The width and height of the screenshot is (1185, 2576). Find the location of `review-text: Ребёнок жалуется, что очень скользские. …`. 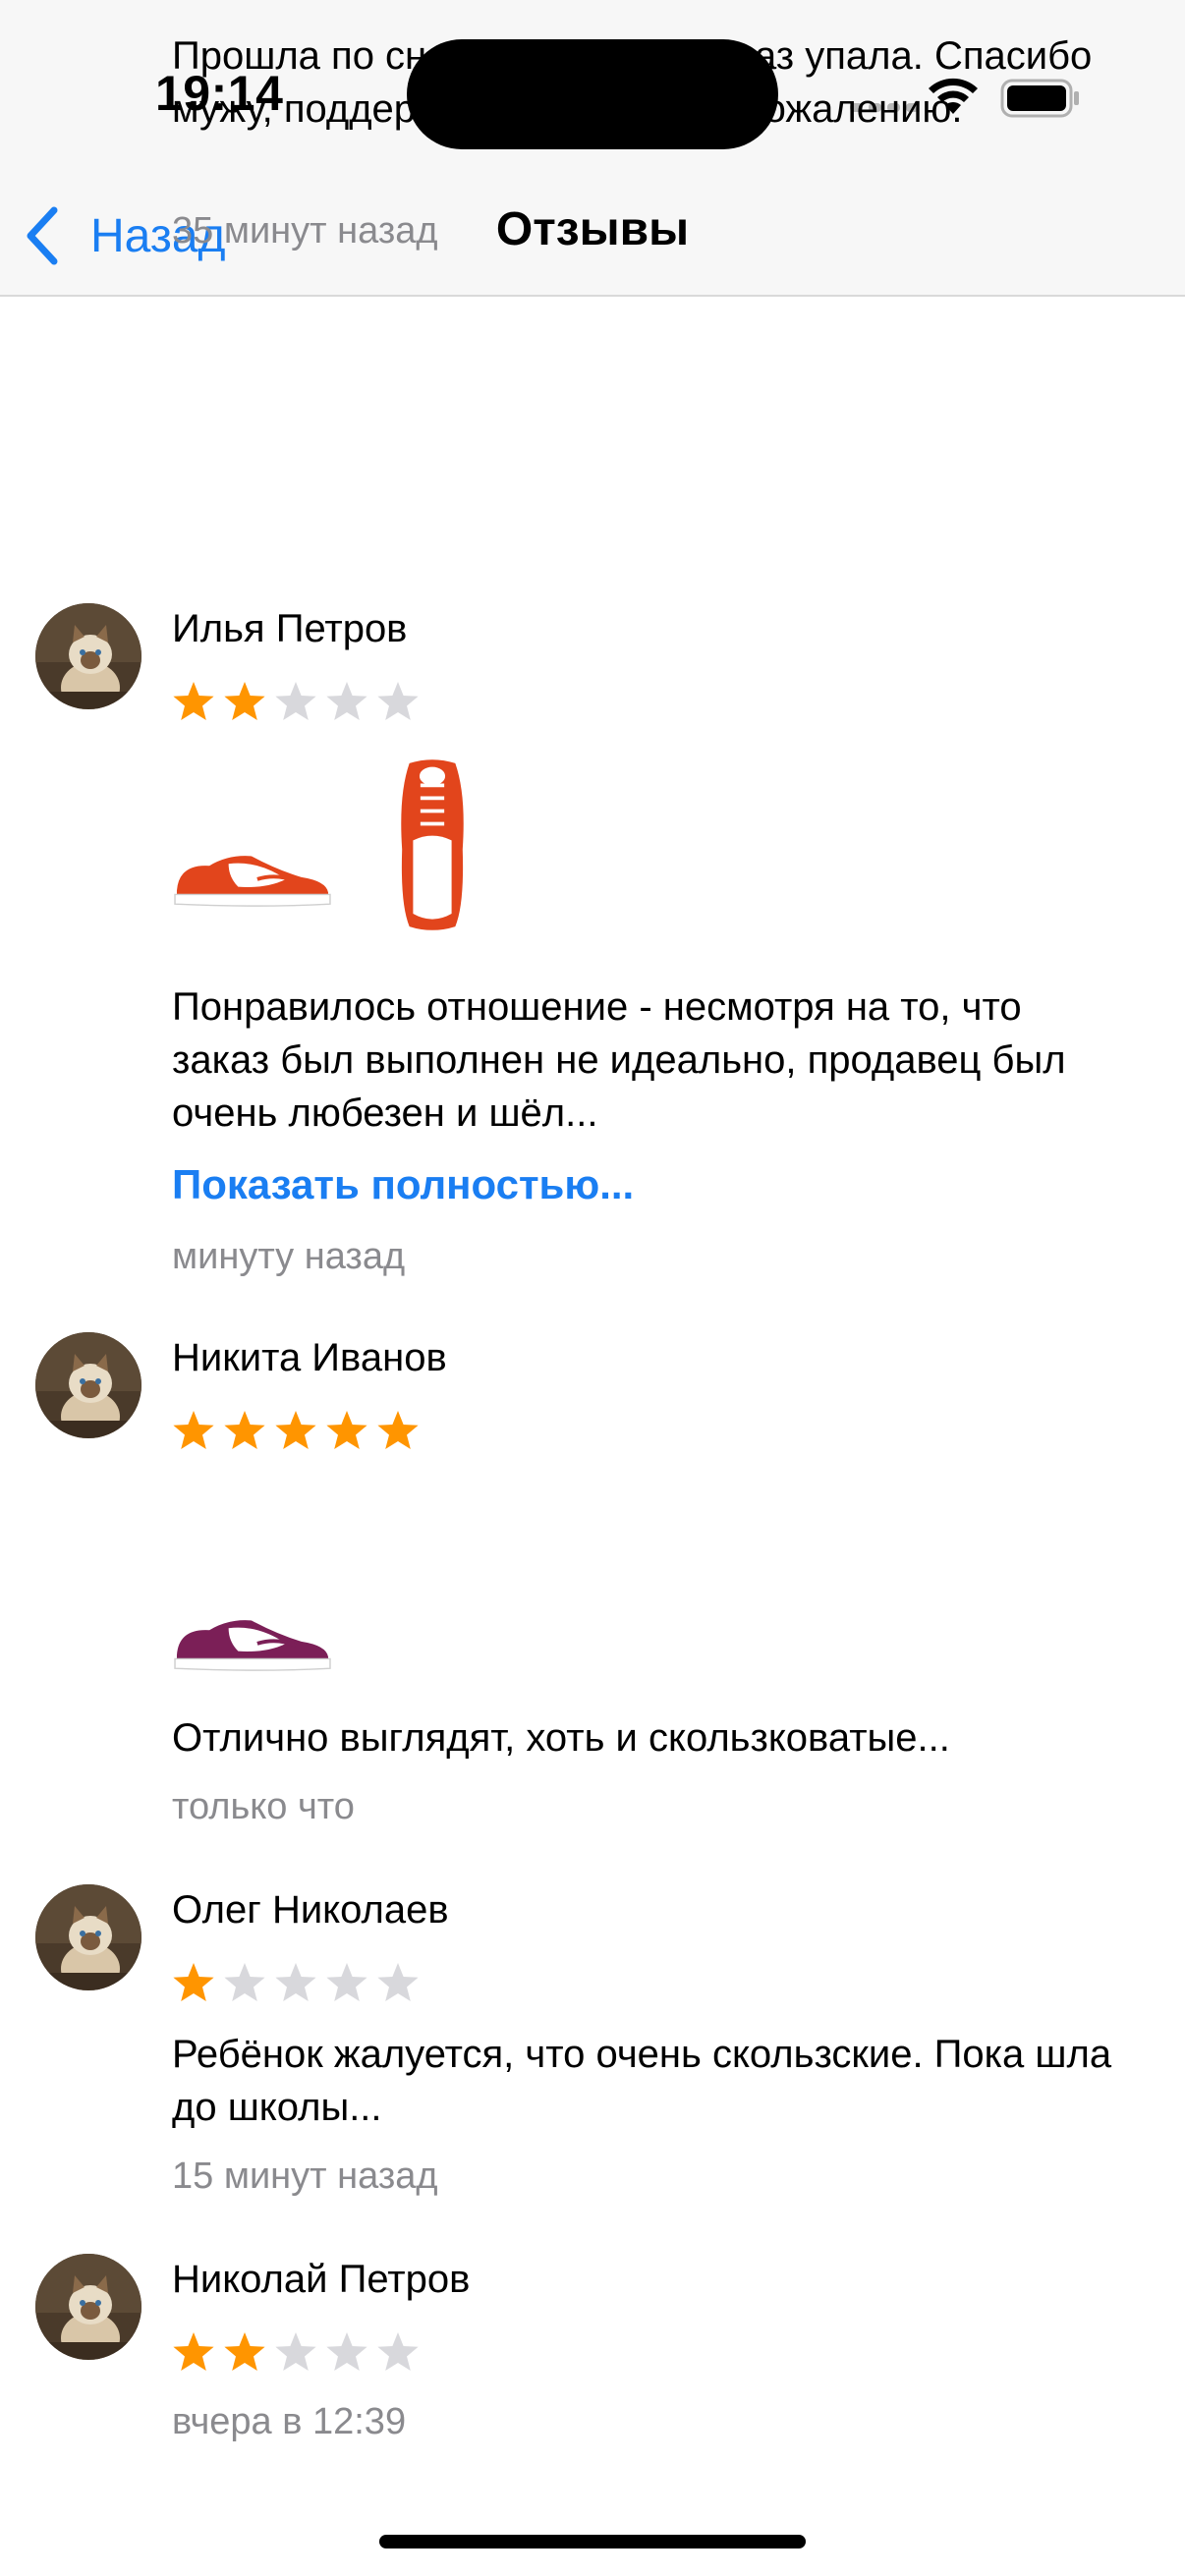

review-text: Ребёнок жалуется, что очень скользские. … is located at coordinates (642, 2081).